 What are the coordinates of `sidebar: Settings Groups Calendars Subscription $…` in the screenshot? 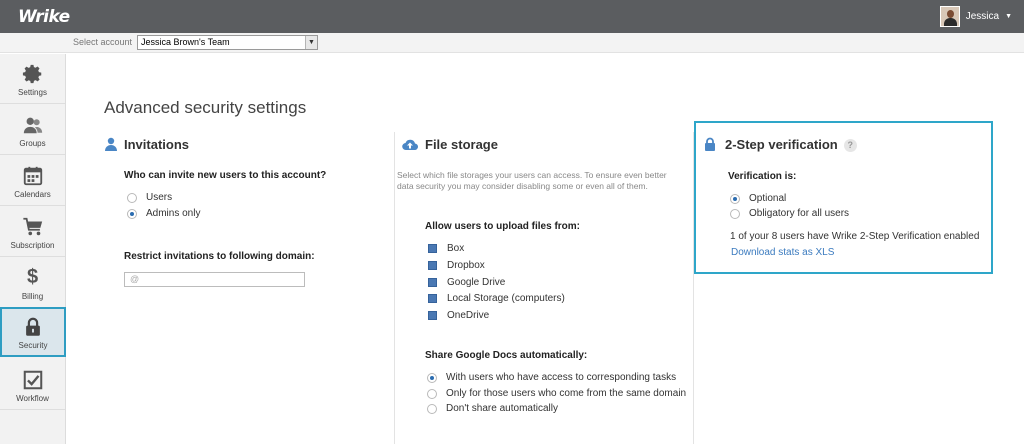 It's located at (33, 249).